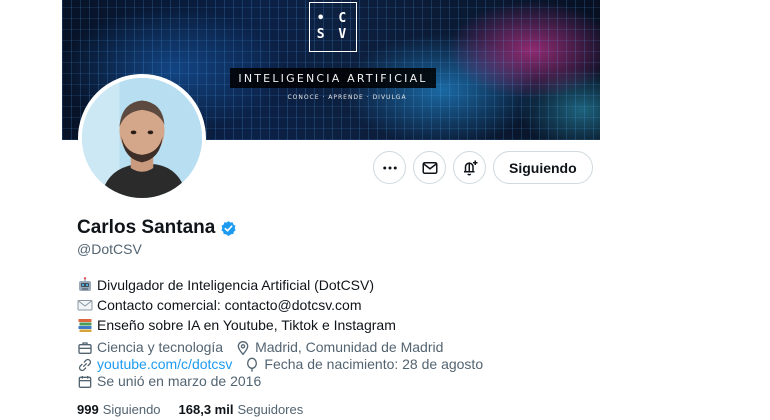 Image resolution: width=770 pixels, height=420 pixels. I want to click on birthday-item: Fecha de nacimiento: 28 de agosto, so click(363, 364).